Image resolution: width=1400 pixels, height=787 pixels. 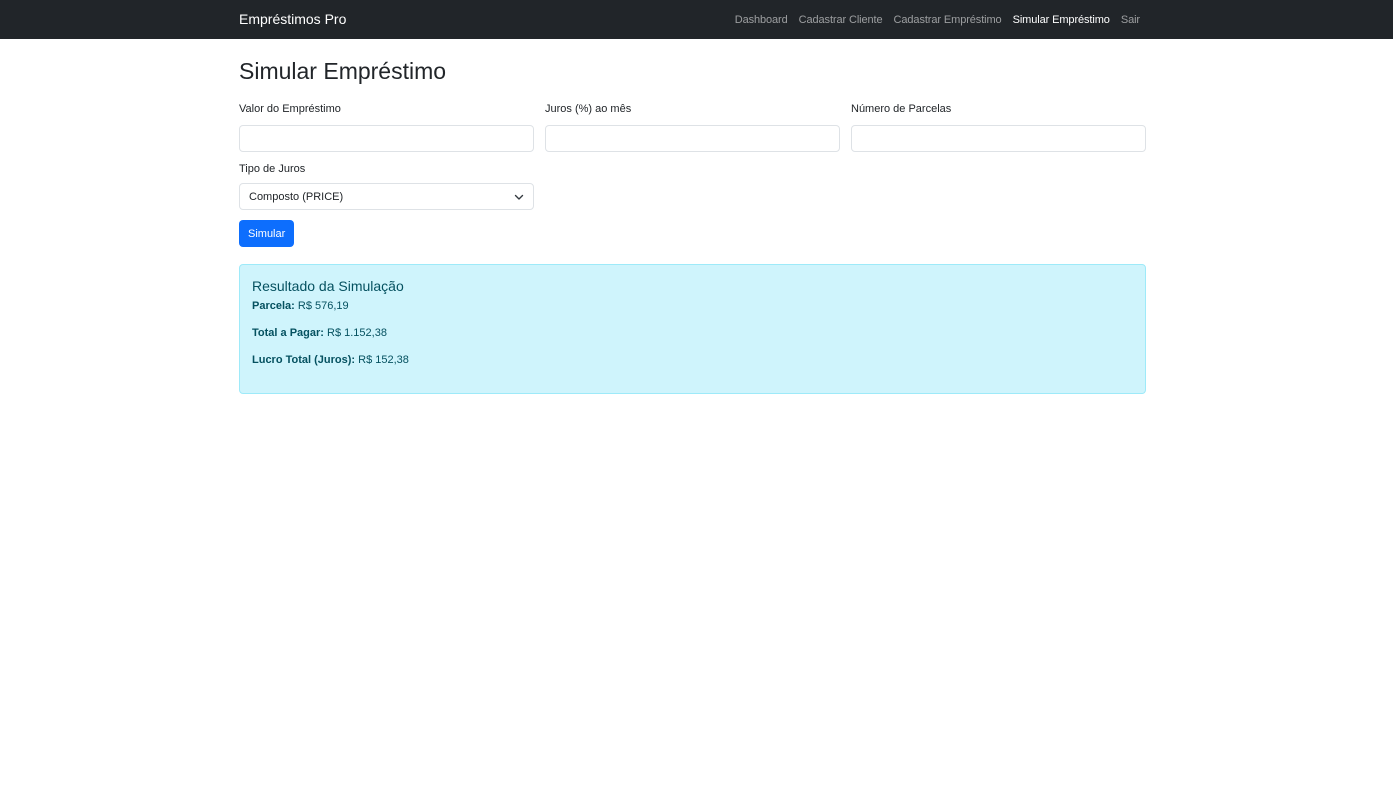 What do you see at coordinates (386, 196) in the screenshot?
I see `tipo-juros-select: Composto (PRICE)` at bounding box center [386, 196].